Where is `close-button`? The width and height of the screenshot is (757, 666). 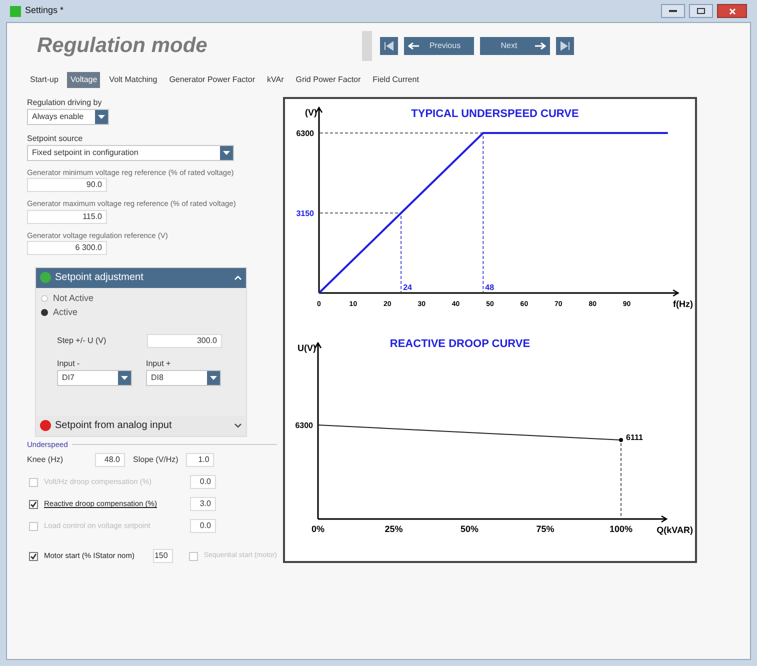 close-button is located at coordinates (732, 11).